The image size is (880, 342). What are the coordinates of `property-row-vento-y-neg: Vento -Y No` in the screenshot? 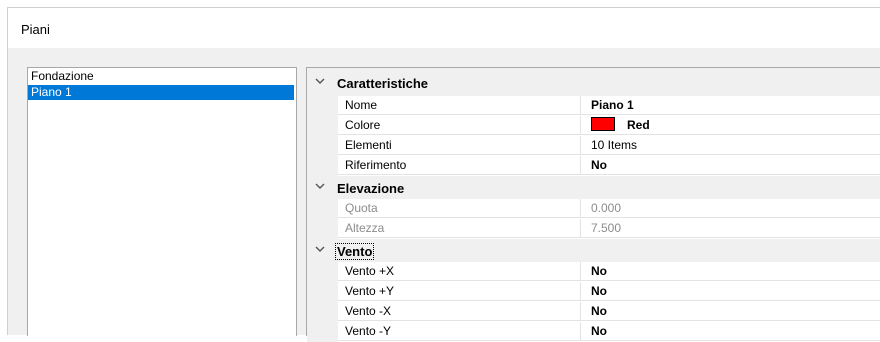 It's located at (593, 332).